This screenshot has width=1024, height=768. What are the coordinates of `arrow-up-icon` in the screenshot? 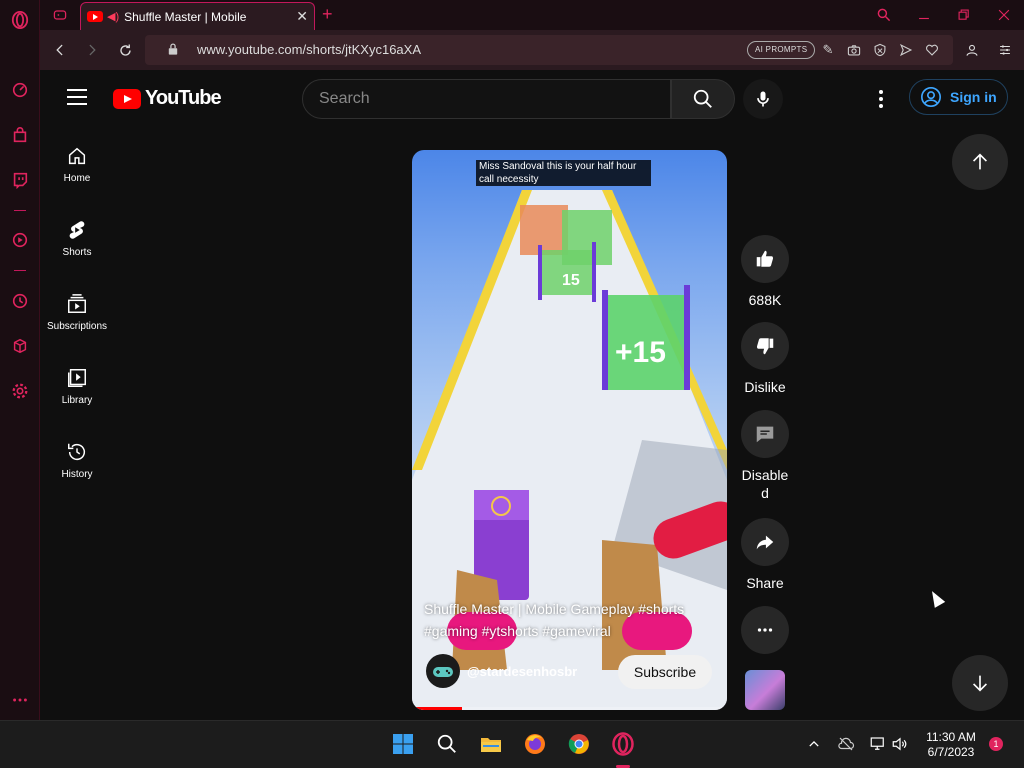 It's located at (980, 161).